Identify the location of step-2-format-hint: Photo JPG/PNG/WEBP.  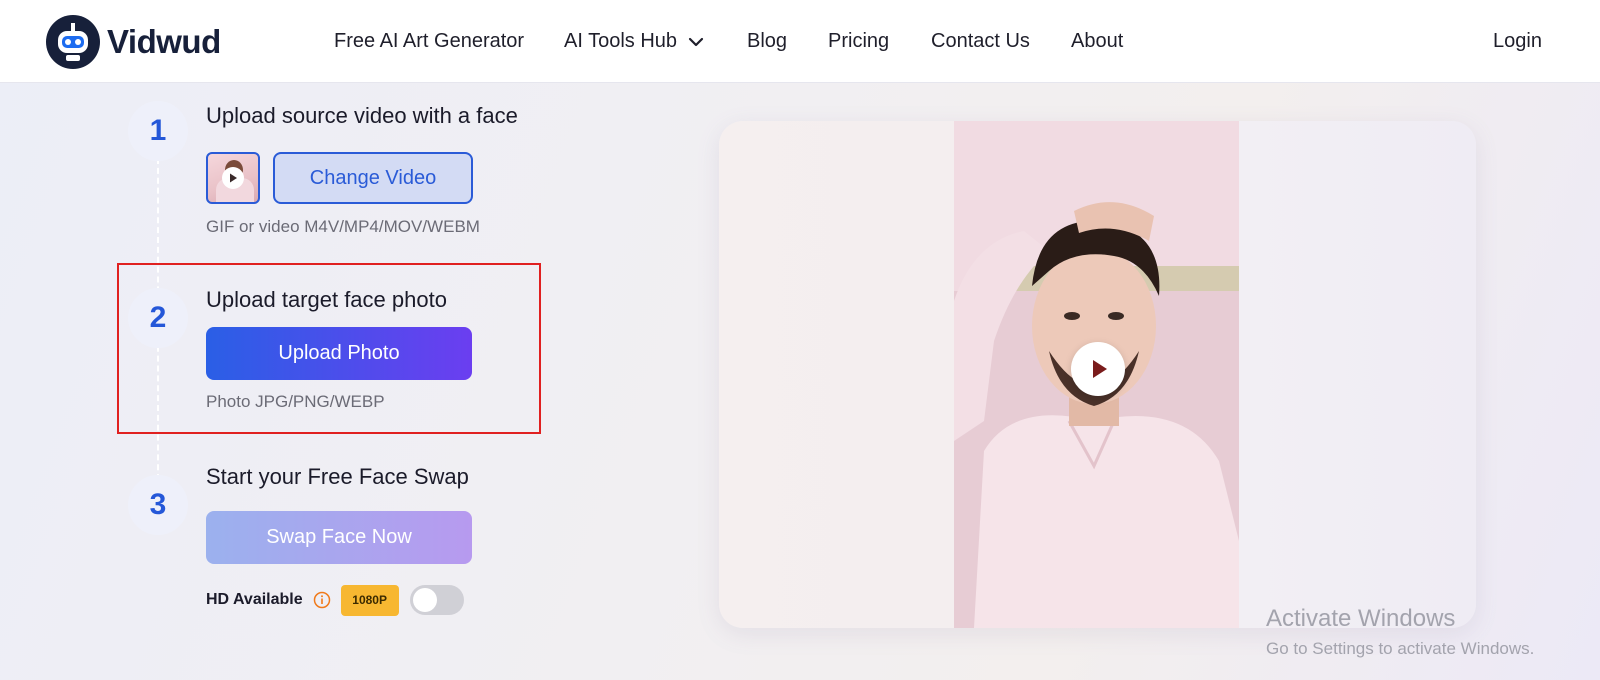
(295, 401).